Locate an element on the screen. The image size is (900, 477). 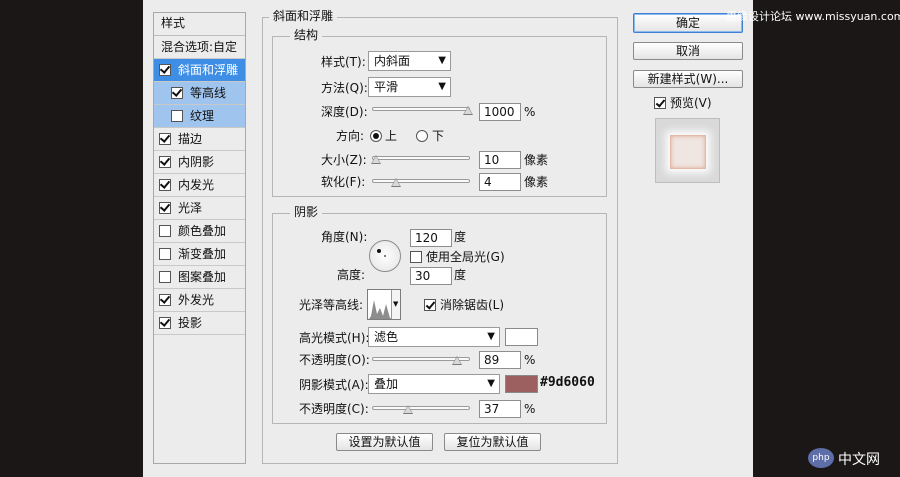
contour-curve-icon is located at coordinates (381, 309).